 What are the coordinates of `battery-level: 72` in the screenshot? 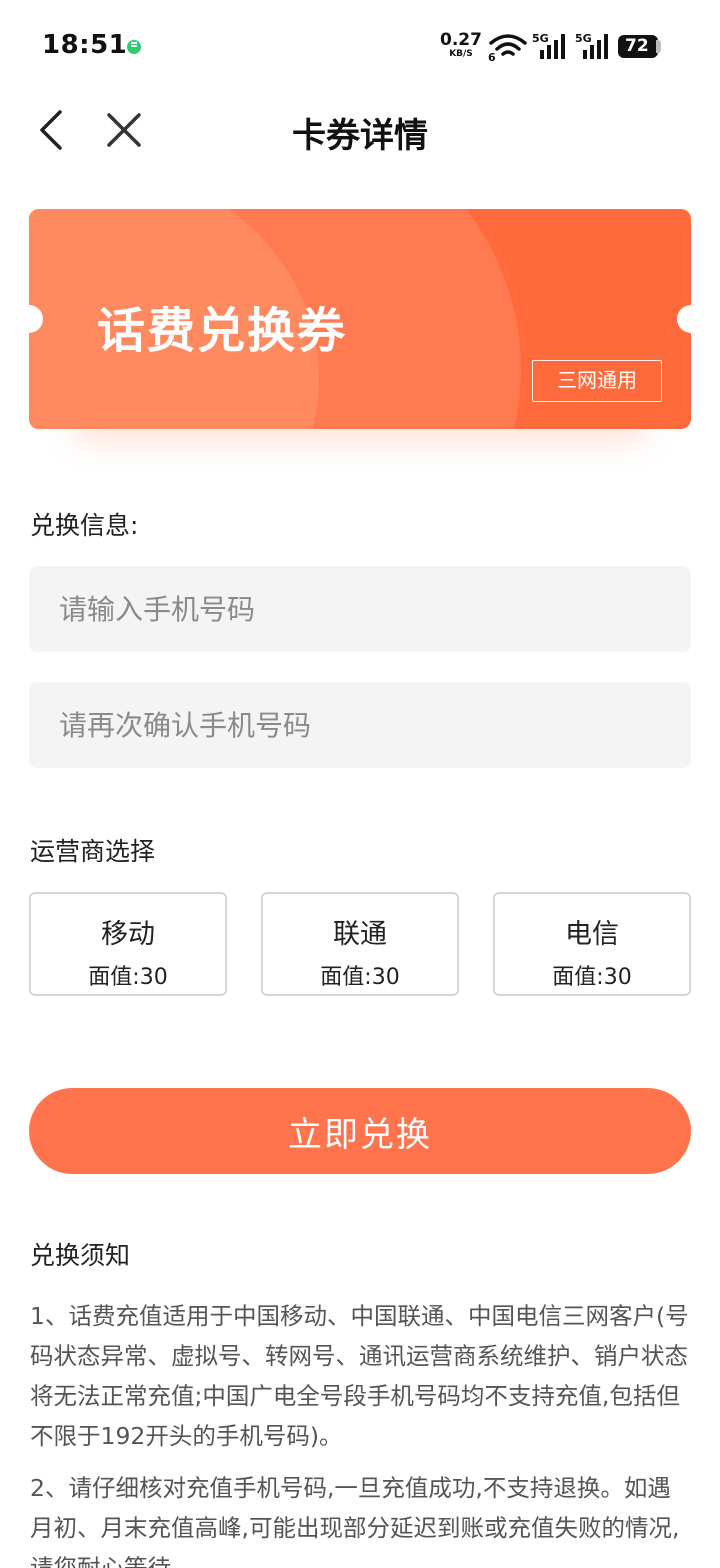 It's located at (637, 46).